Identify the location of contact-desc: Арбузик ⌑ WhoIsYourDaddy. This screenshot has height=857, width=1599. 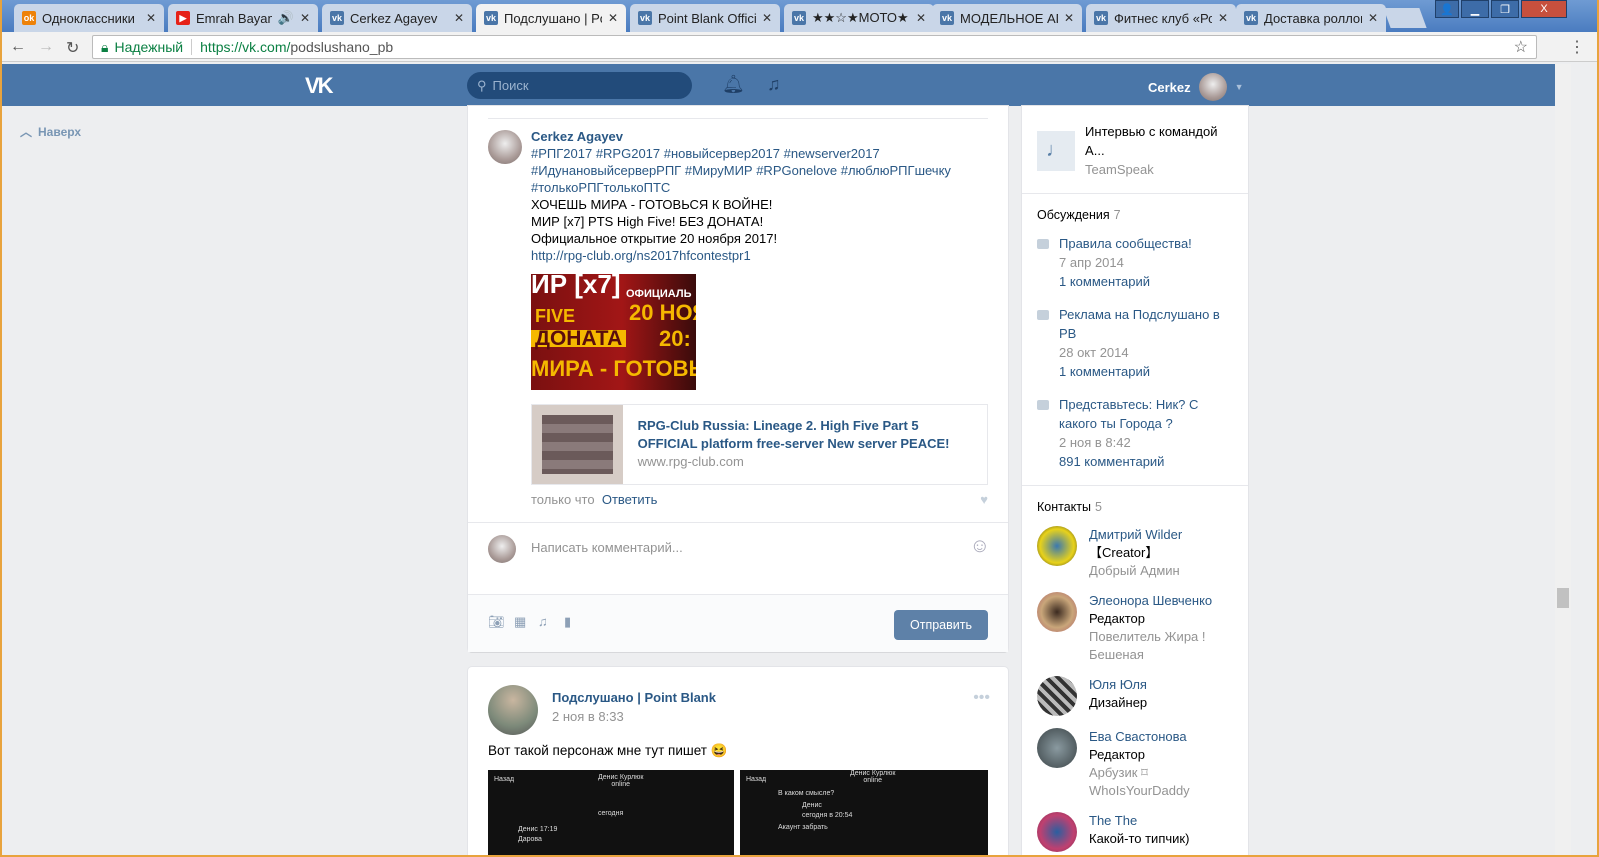
(1139, 781).